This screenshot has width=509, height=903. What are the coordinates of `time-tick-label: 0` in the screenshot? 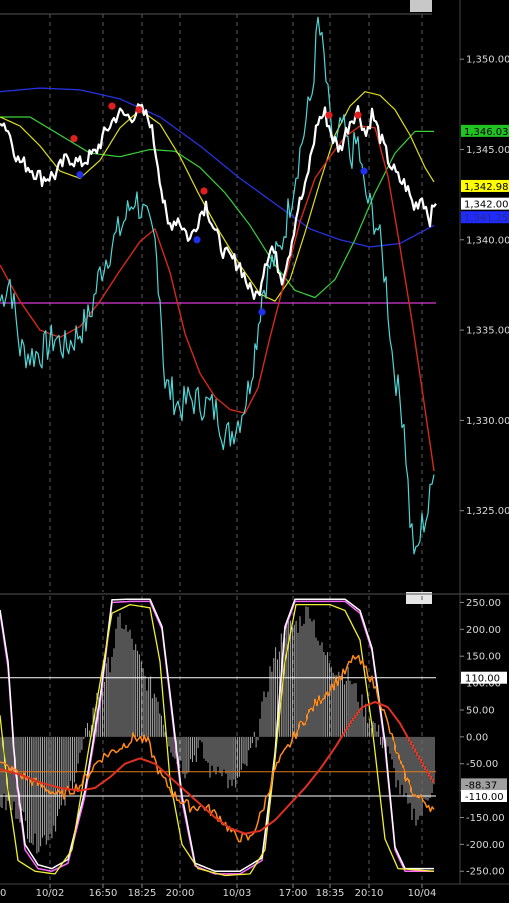 It's located at (3, 893).